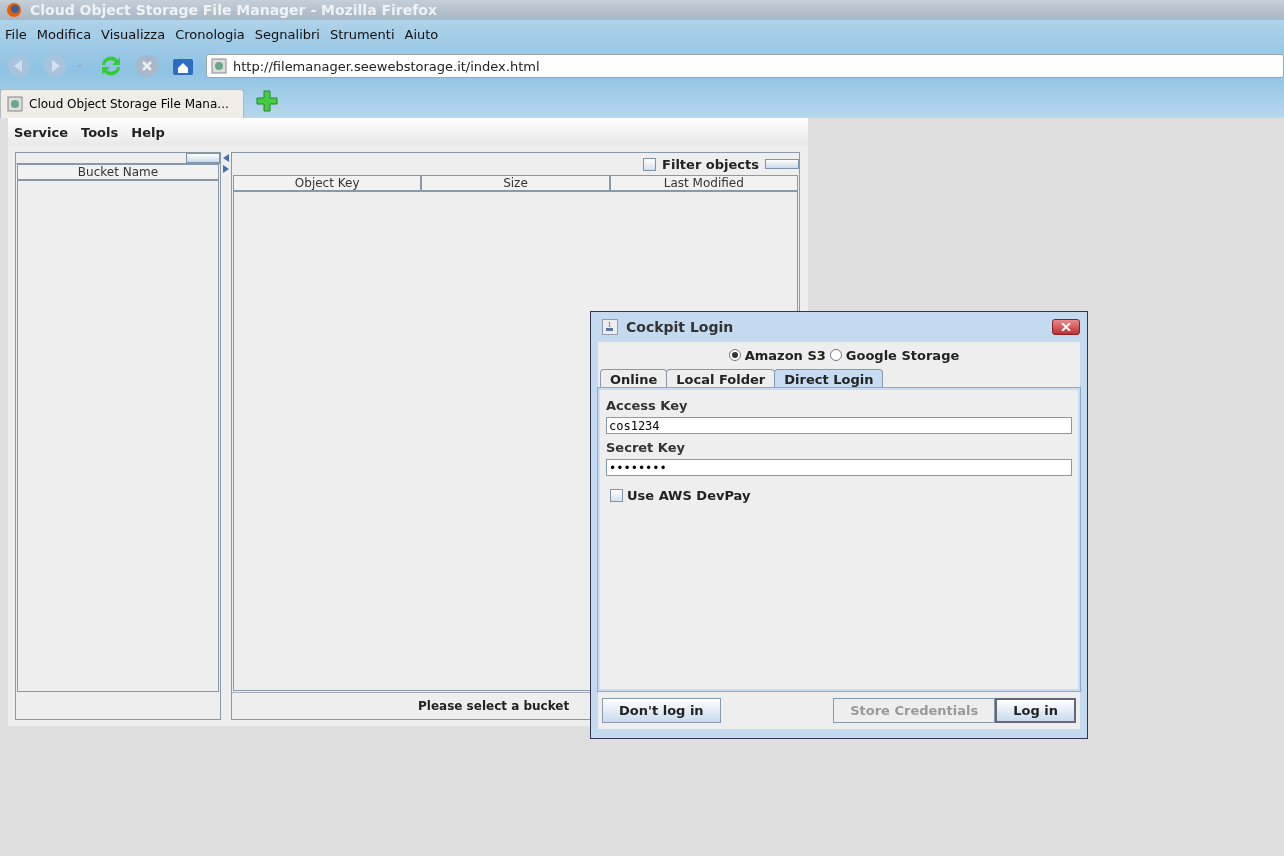 The width and height of the screenshot is (1284, 856). I want to click on plus-icon, so click(267, 101).